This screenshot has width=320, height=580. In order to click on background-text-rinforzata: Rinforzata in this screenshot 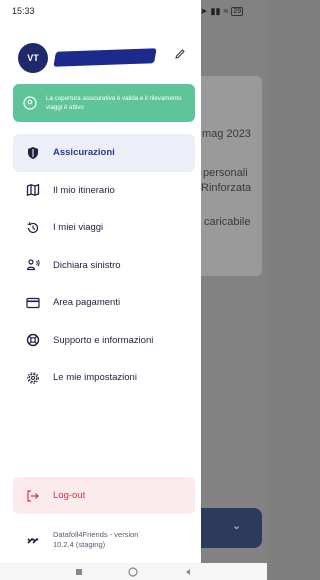, I will do `click(226, 188)`.